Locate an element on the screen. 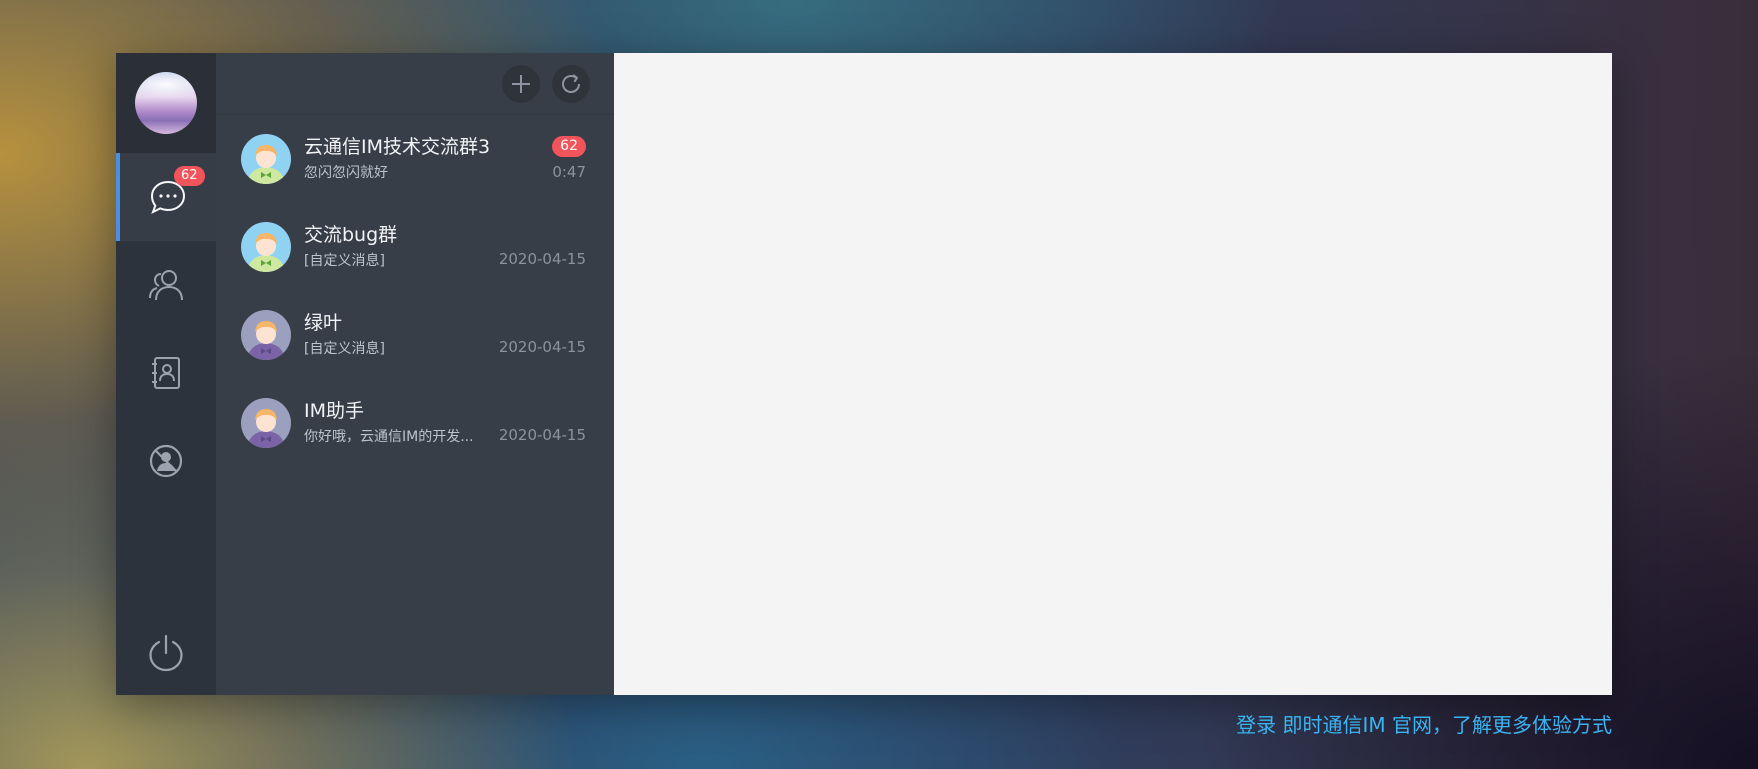 Image resolution: width=1758 pixels, height=769 pixels. nav-item-contacts is located at coordinates (166, 285).